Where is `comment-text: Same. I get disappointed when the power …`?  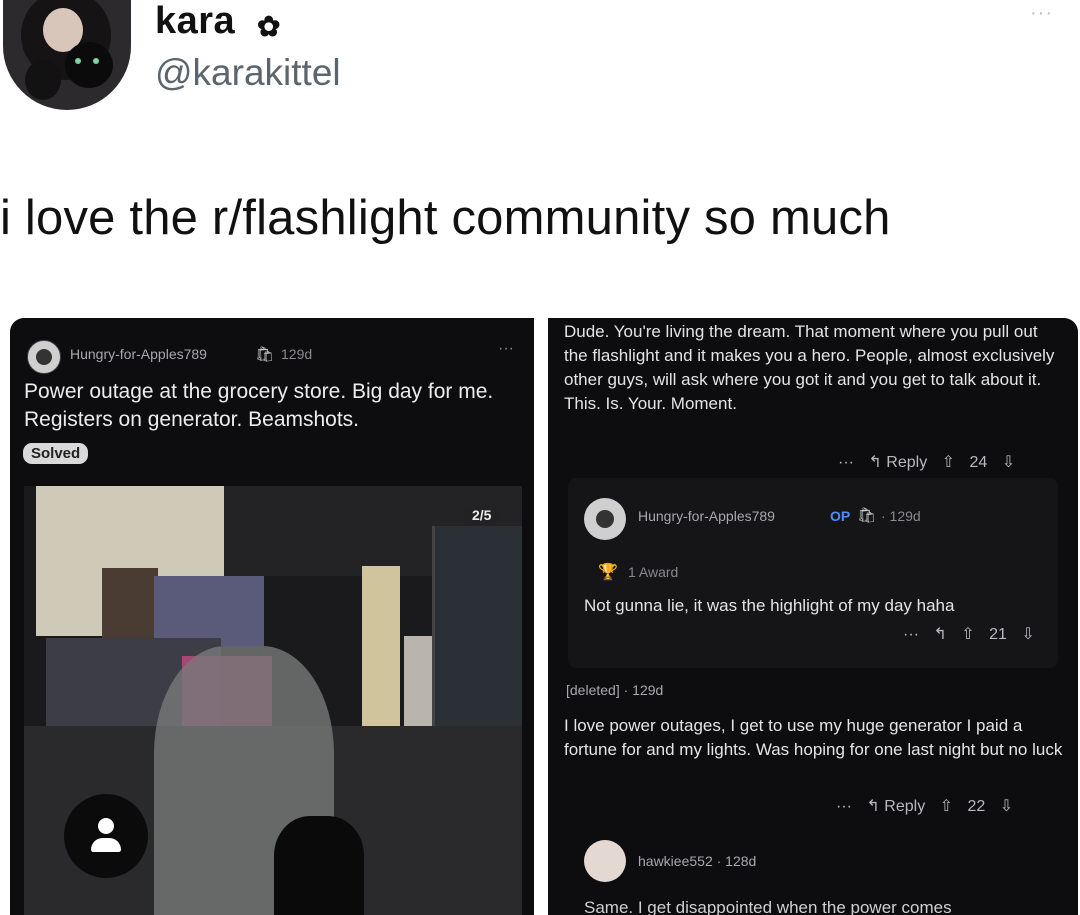
comment-text: Same. I get disappointed when the power … is located at coordinates (768, 906).